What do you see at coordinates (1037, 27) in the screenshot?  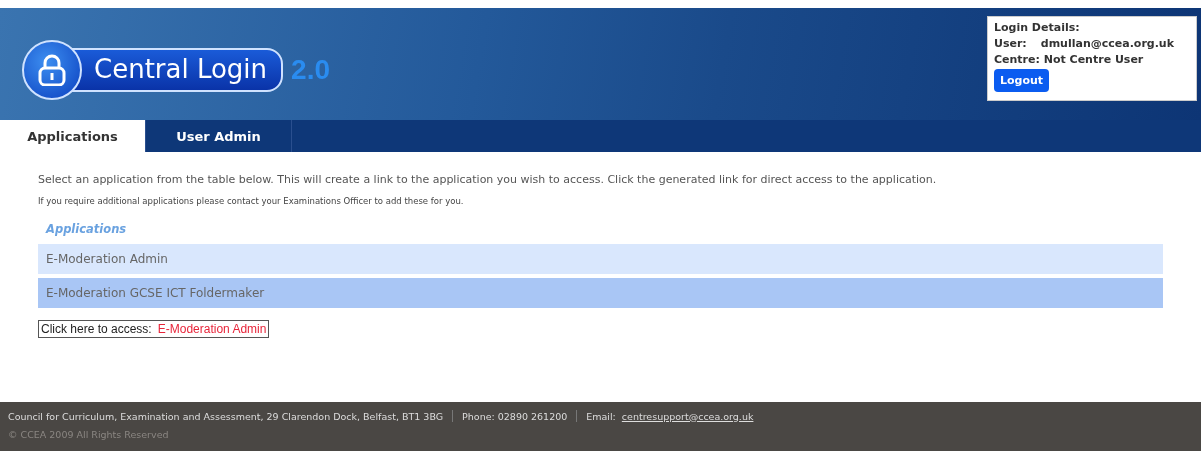 I see `login-details-title: Login Details:` at bounding box center [1037, 27].